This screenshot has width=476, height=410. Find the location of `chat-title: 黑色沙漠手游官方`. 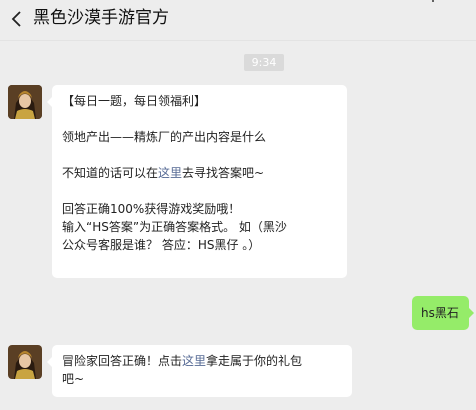

chat-title: 黑色沙漠手游官方 is located at coordinates (101, 18).